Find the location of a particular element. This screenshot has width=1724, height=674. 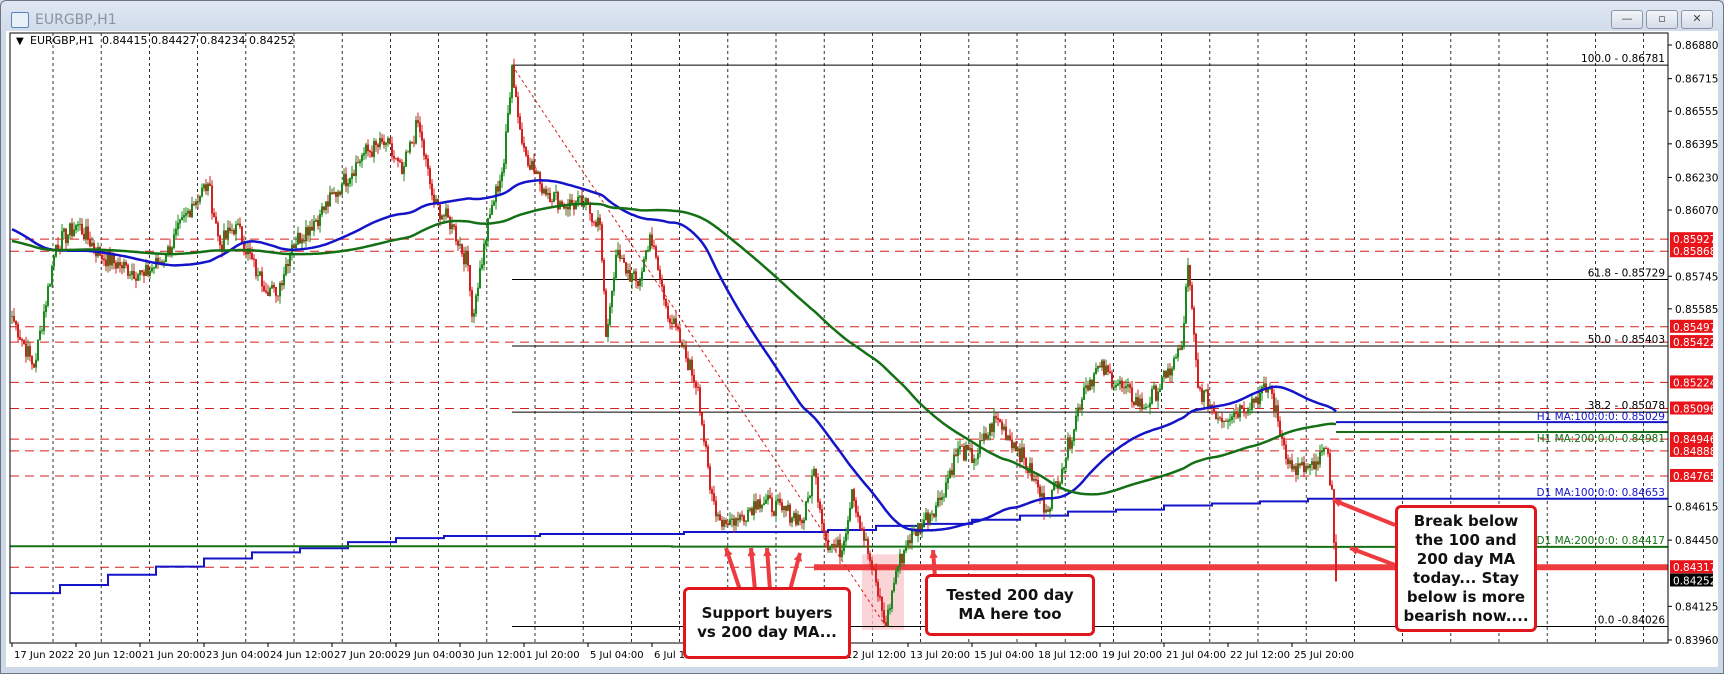

fib-label: 0.0 -0.84026 is located at coordinates (1632, 621).